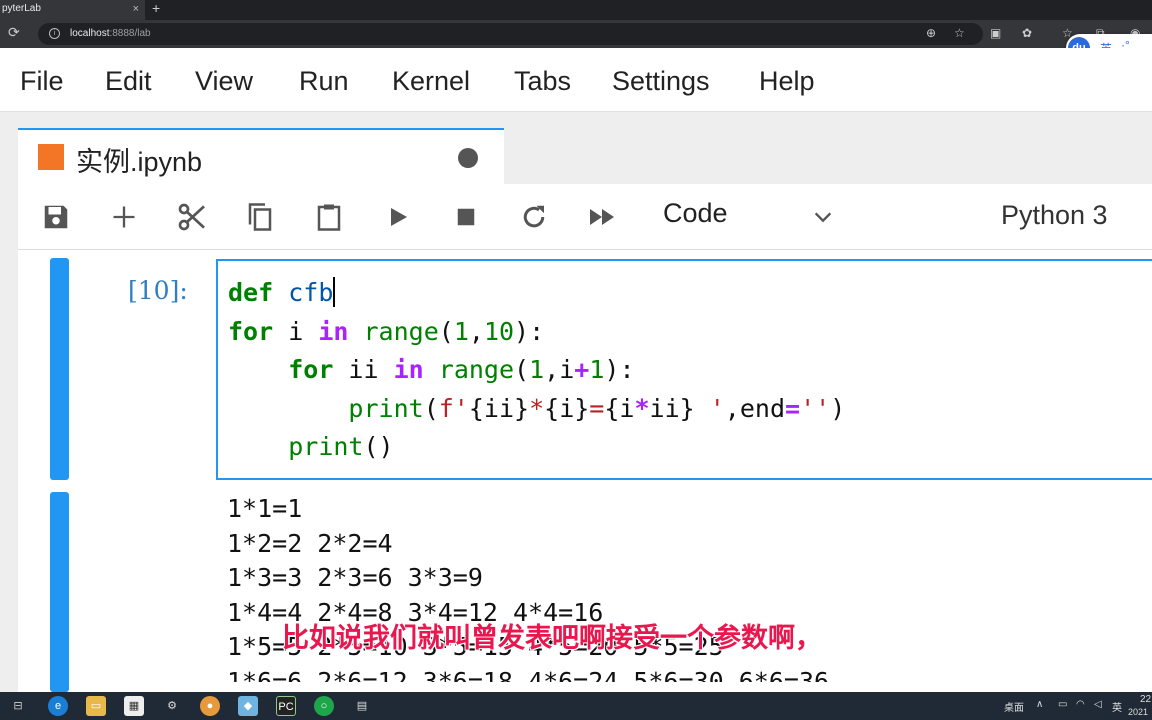  I want to click on app-media-icon: ▤, so click(362, 706).